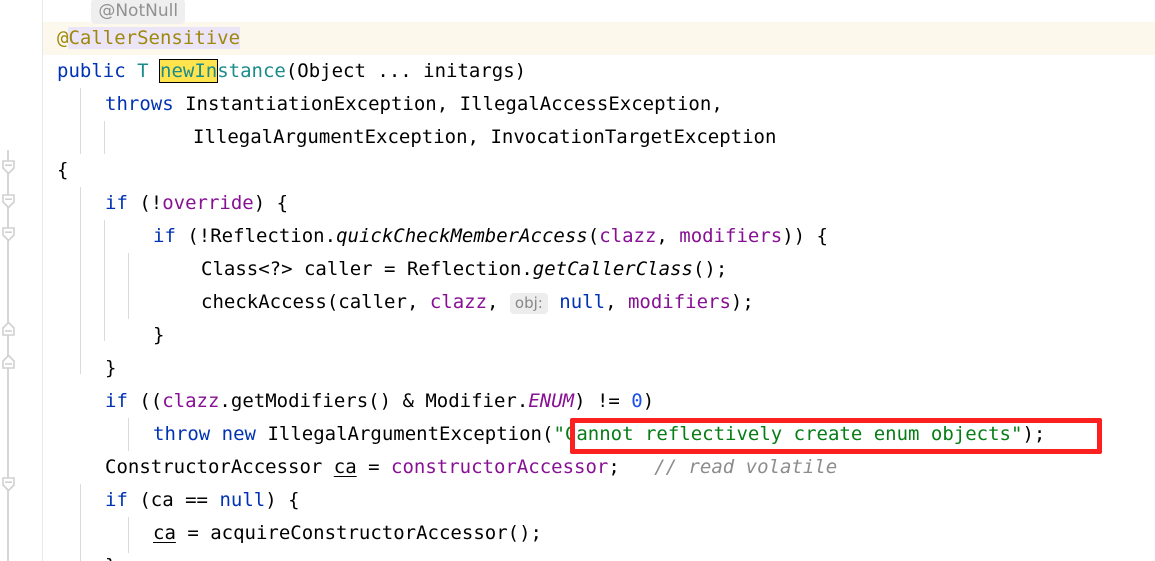 This screenshot has width=1155, height=561. I want to click on field-constructor-accessor: constructorAccessor, so click(500, 467).